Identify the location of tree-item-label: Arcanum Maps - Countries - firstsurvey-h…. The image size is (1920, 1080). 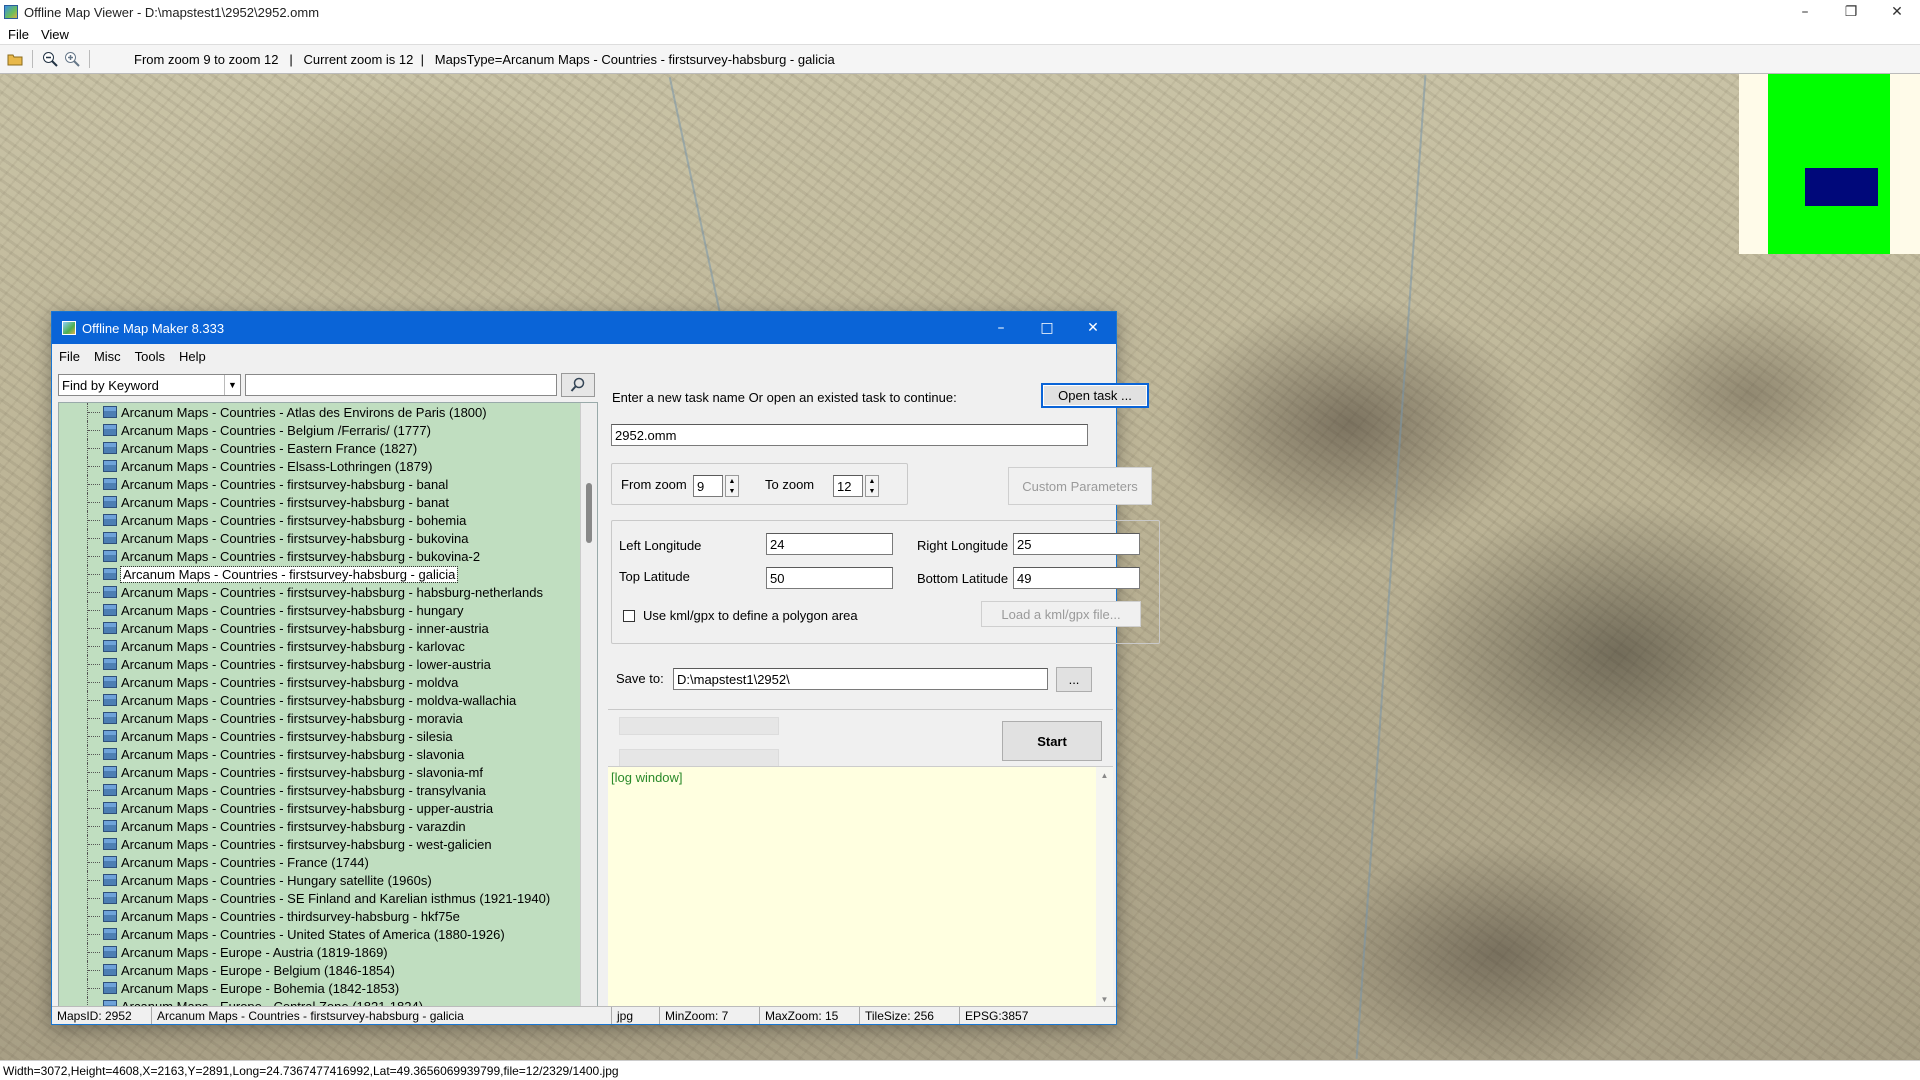
(307, 808).